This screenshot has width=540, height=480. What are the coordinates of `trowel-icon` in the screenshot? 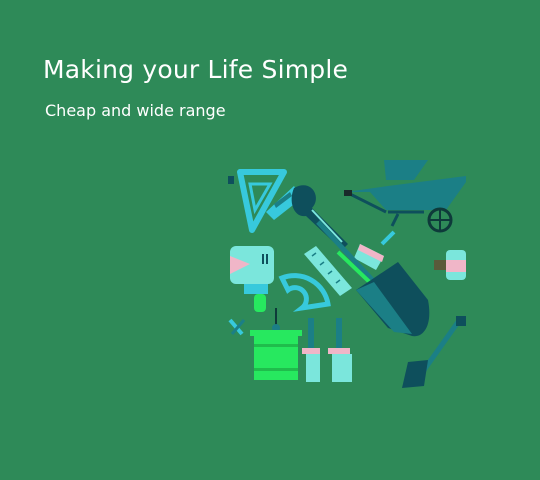 It's located at (237, 327).